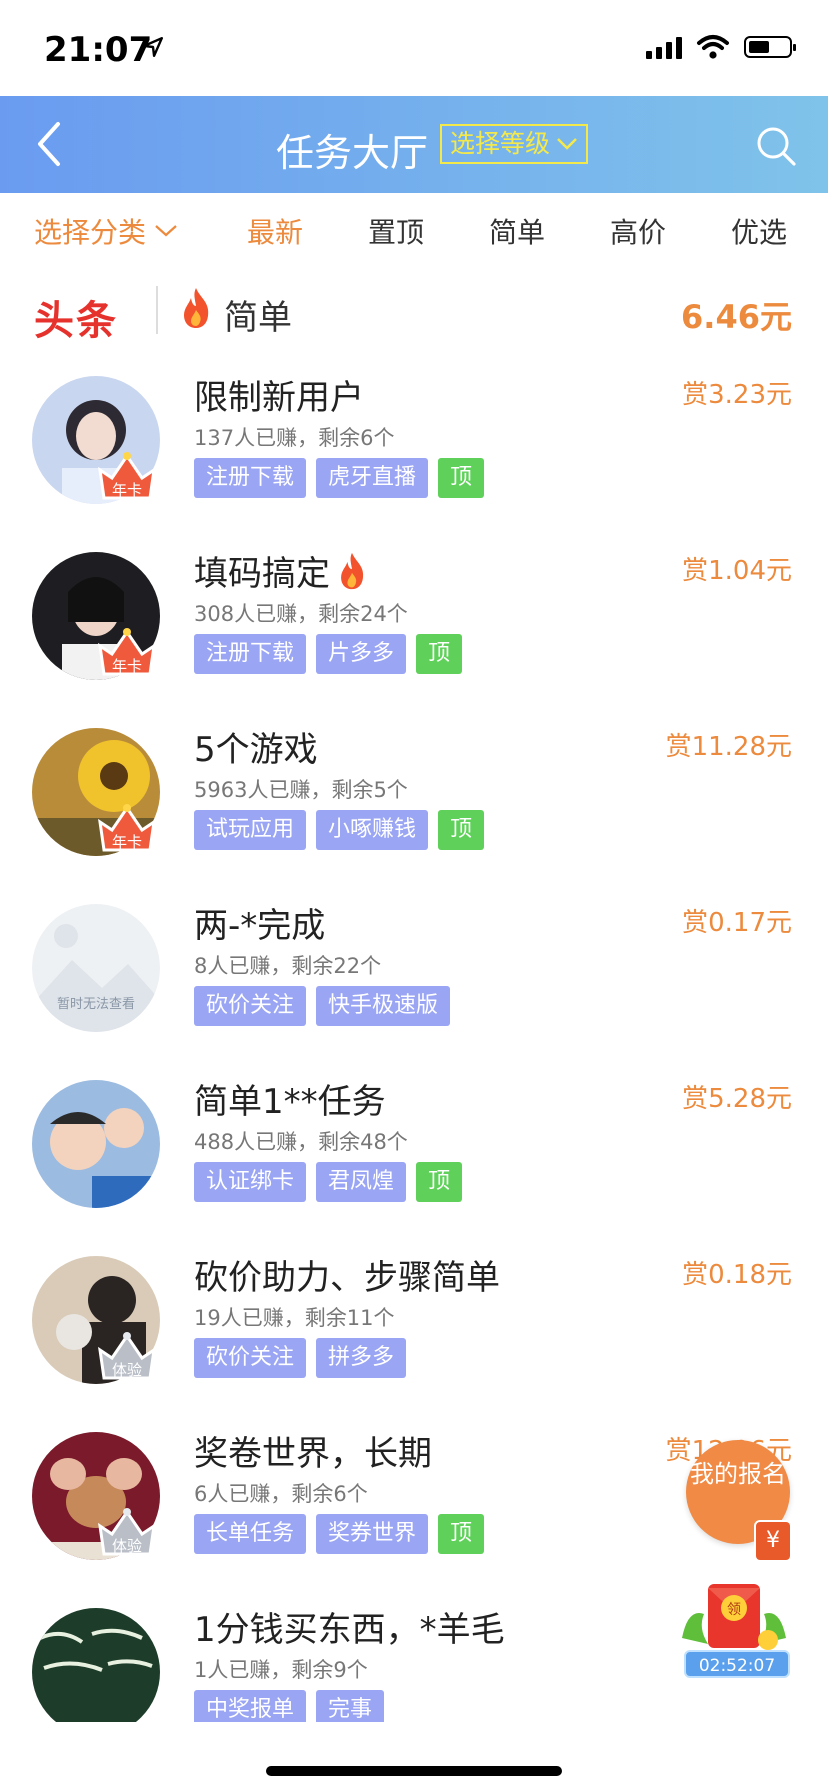 This screenshot has width=828, height=1792. I want to click on tab-high-price: 高价, so click(638, 231).